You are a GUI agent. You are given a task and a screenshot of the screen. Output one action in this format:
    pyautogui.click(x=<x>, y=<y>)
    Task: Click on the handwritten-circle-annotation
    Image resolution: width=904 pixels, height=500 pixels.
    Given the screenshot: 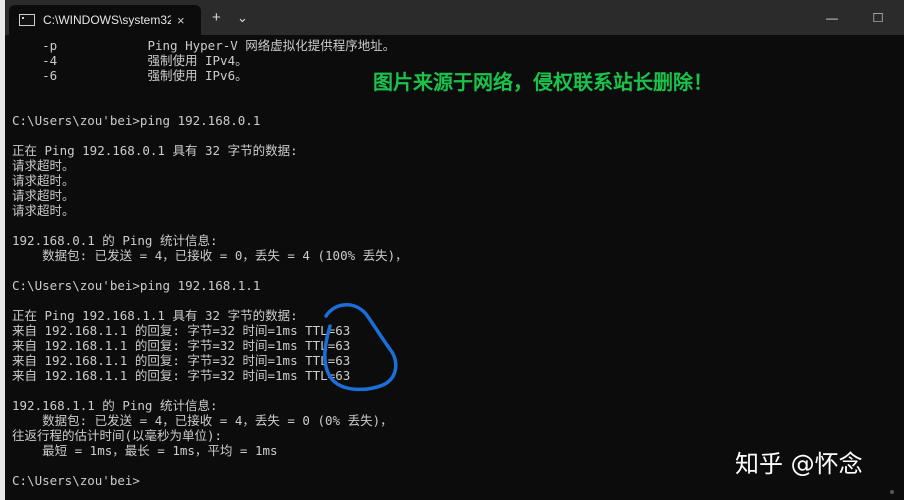 What is the action you would take?
    pyautogui.click(x=360, y=347)
    